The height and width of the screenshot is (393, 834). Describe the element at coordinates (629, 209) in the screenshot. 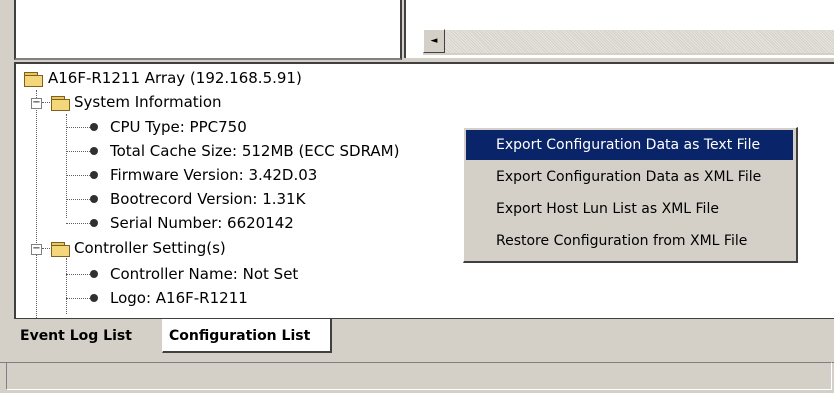

I see `menu-item-export-host-lun: Export Host Lun List as XML File` at that location.